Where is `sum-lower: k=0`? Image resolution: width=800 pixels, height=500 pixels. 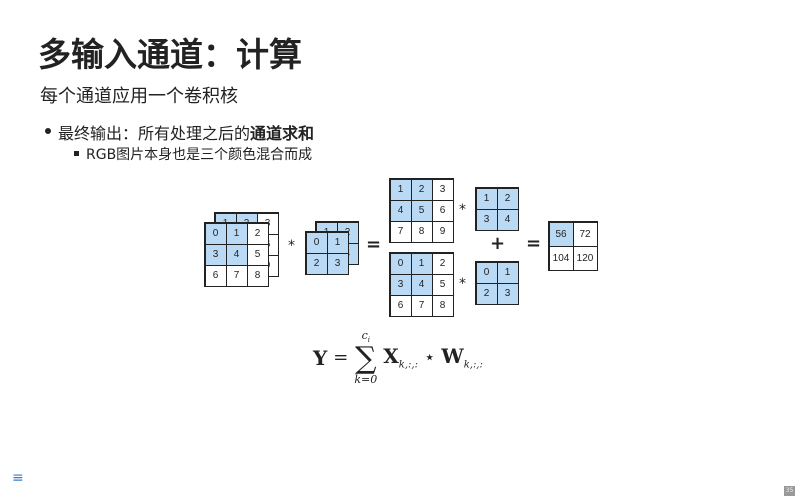
sum-lower: k=0 is located at coordinates (366, 380).